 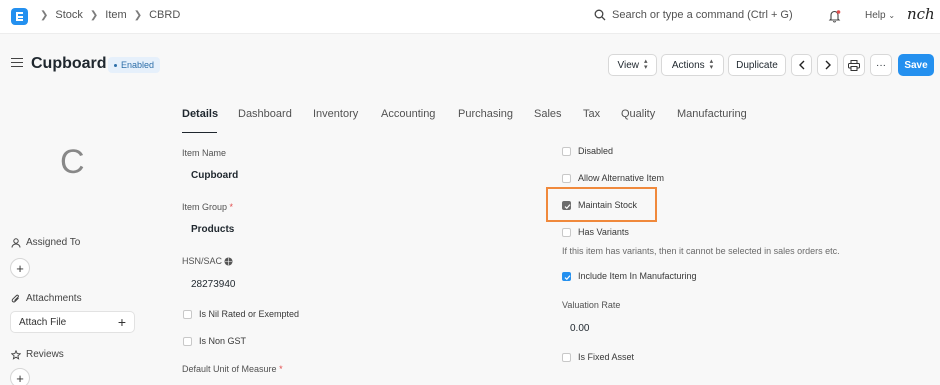 What do you see at coordinates (200, 114) in the screenshot?
I see `tab-details: Details` at bounding box center [200, 114].